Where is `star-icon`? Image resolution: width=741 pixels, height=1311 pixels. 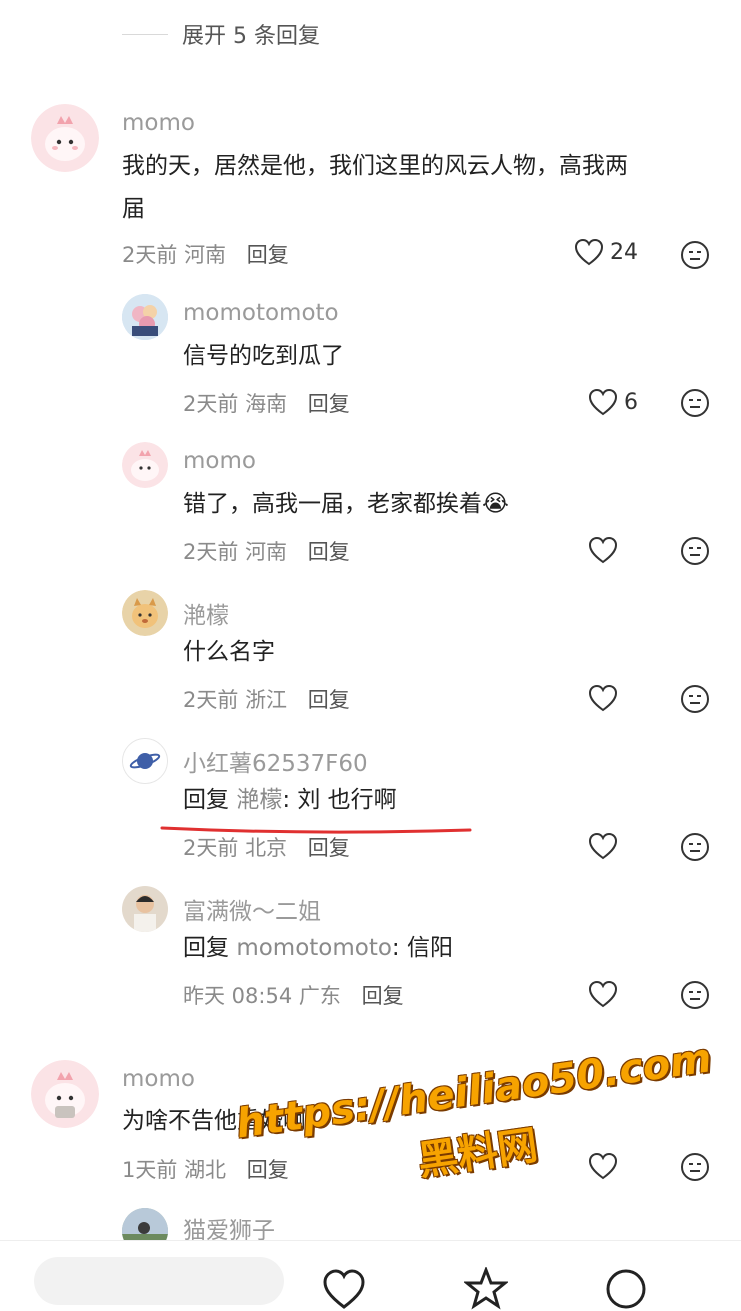
star-icon is located at coordinates (486, 1289).